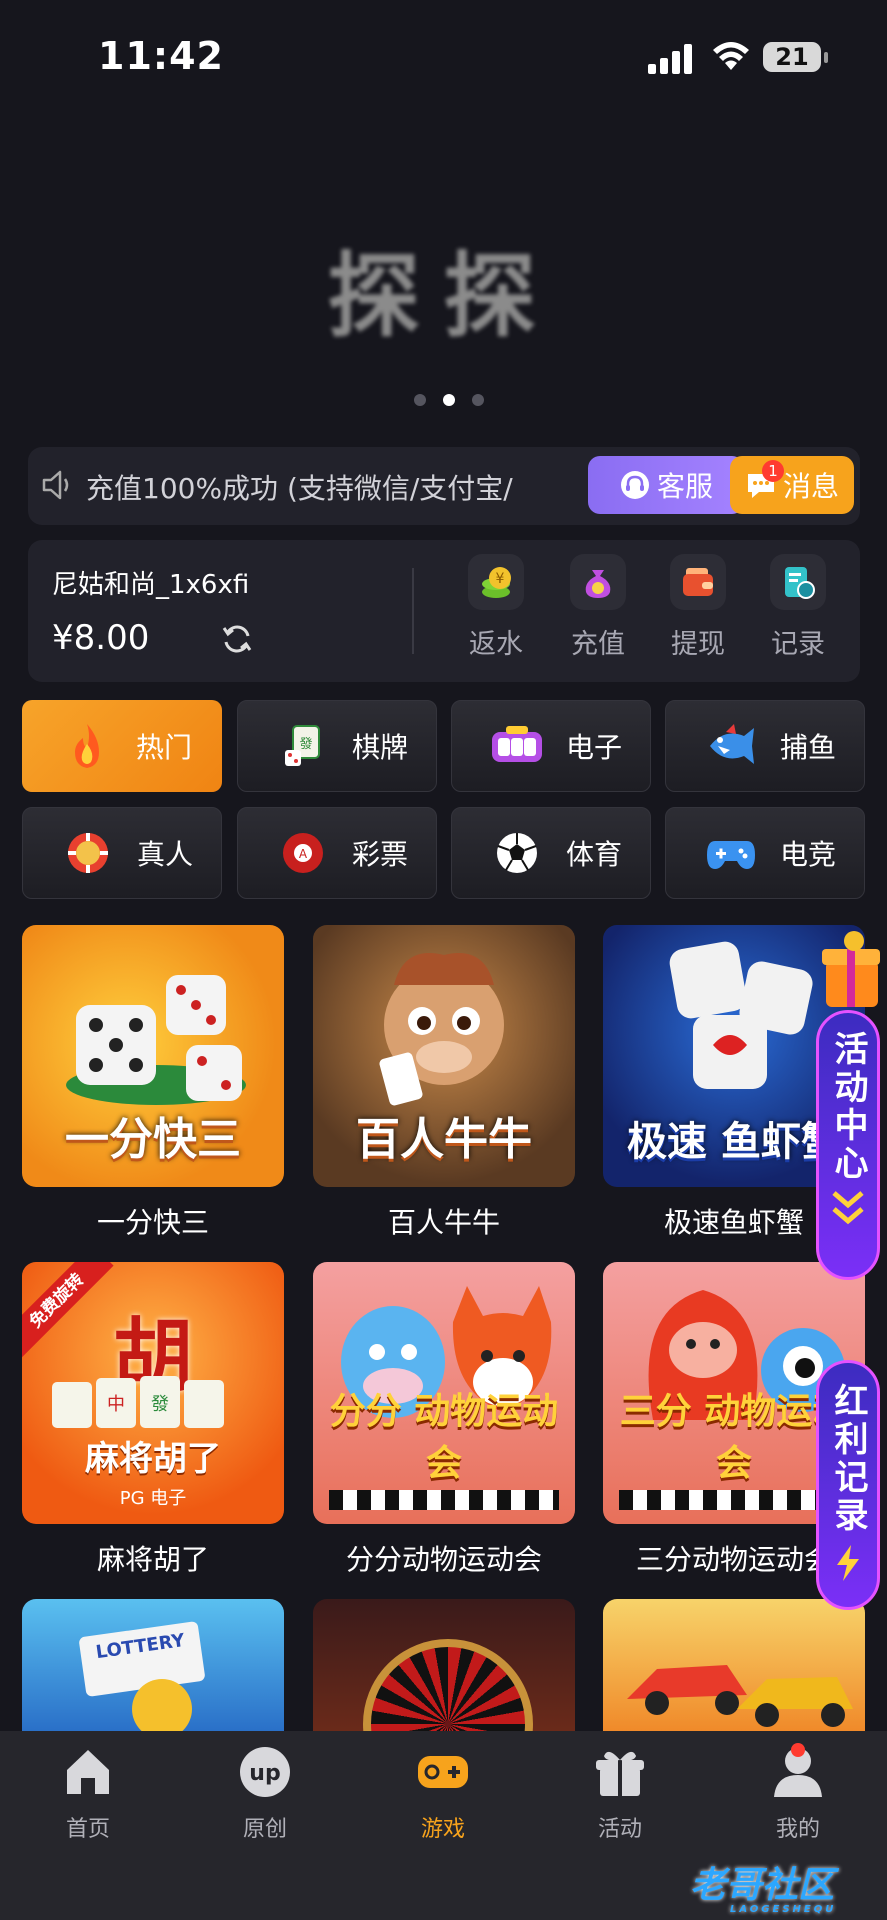 The image size is (887, 1920). What do you see at coordinates (165, 854) in the screenshot?
I see `category-label: 真人` at bounding box center [165, 854].